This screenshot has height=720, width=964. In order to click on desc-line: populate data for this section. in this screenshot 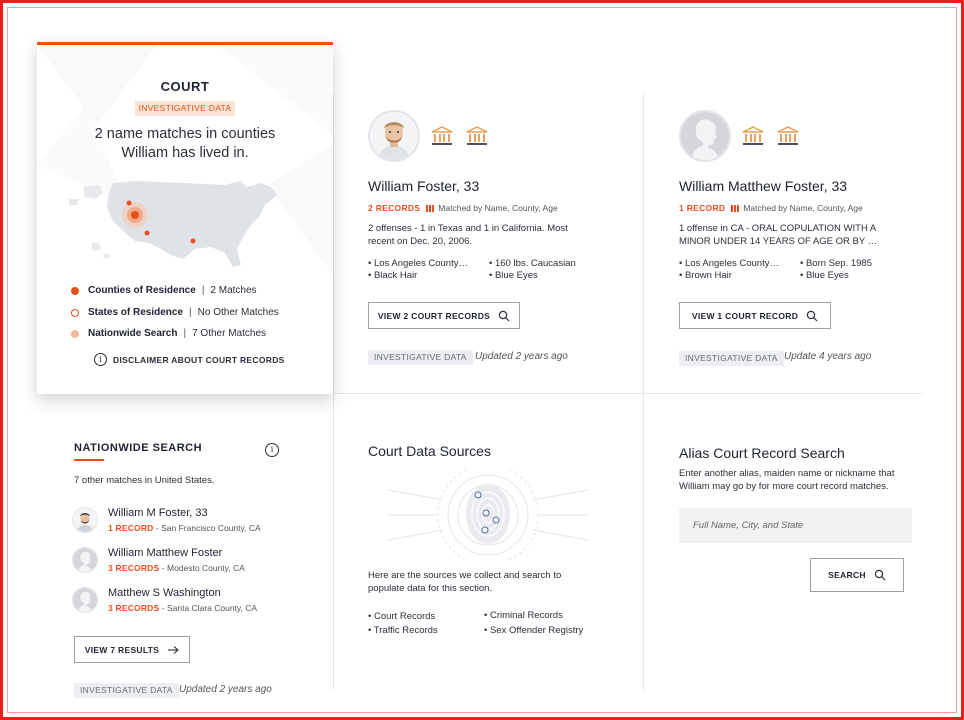, I will do `click(430, 588)`.